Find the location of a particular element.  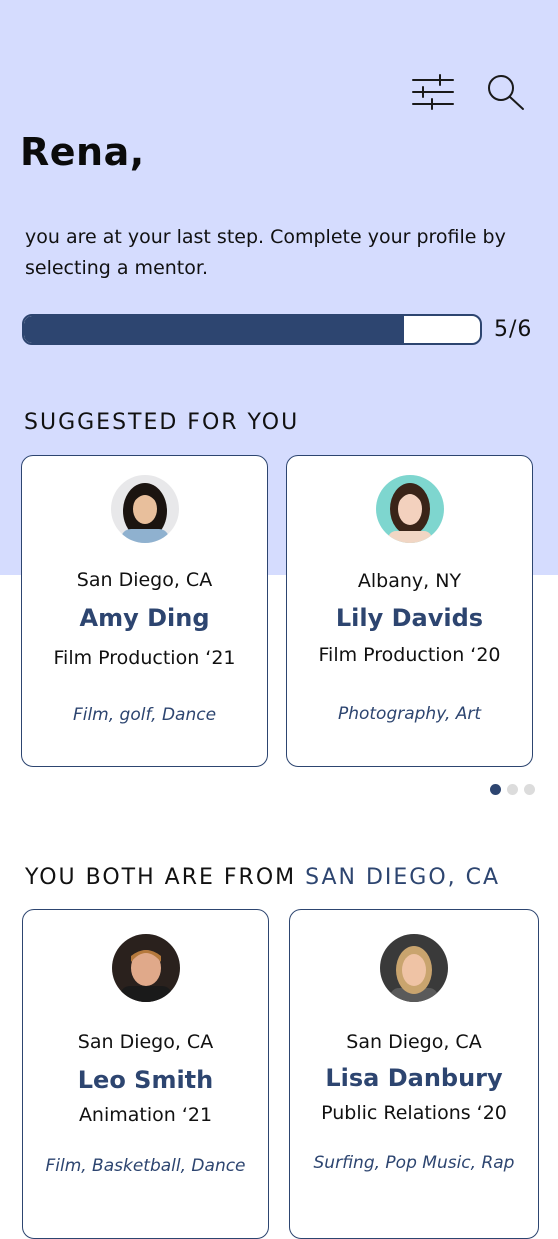

profile-progress-bar is located at coordinates (252, 329).